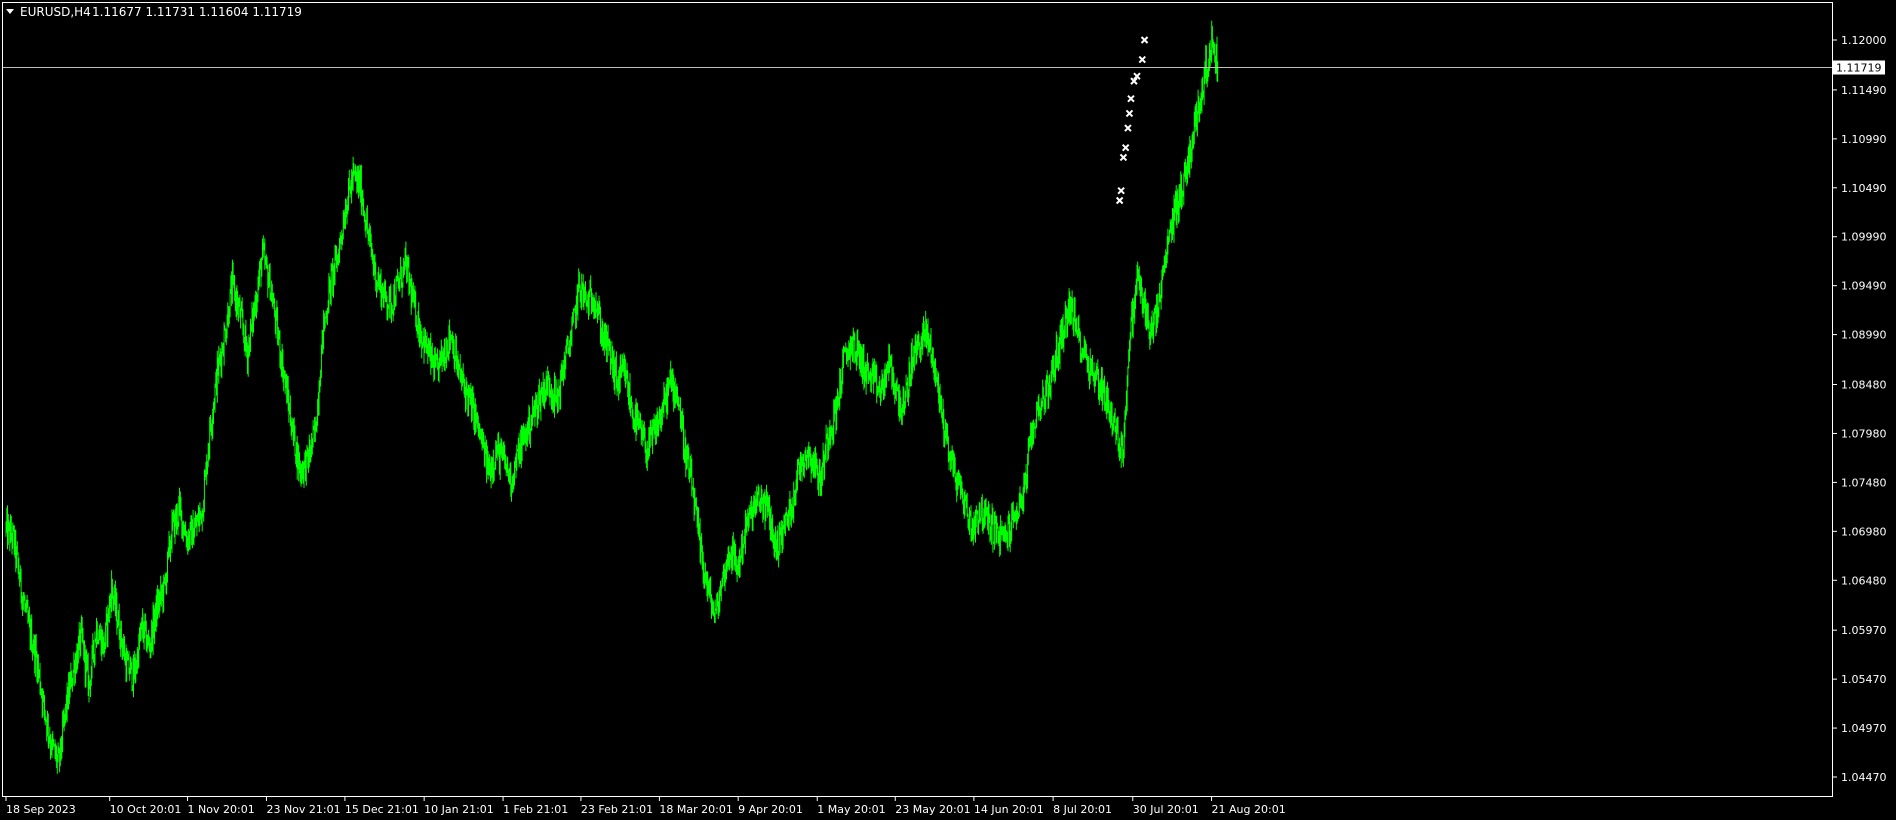 This screenshot has height=820, width=1896. What do you see at coordinates (1864, 188) in the screenshot?
I see `y-tick-label: 1.10490` at bounding box center [1864, 188].